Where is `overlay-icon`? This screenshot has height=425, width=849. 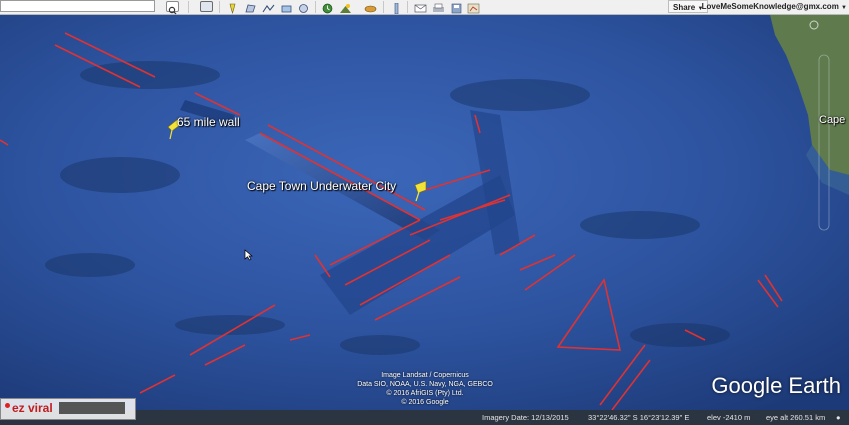 overlay-icon is located at coordinates (286, 7).